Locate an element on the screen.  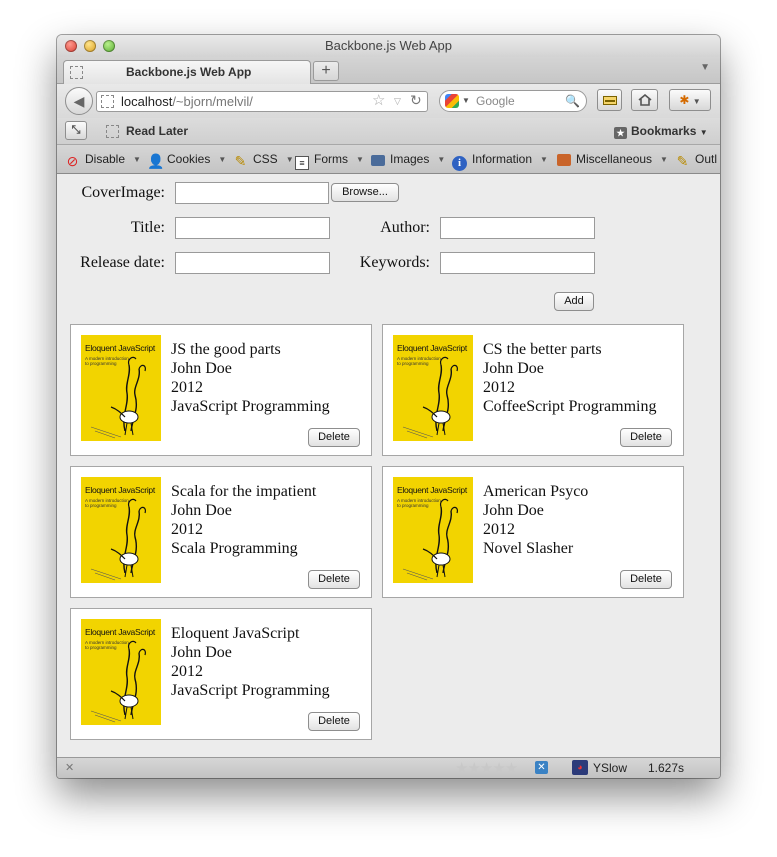
devbar-item-images: Images ▼ is located at coordinates (408, 159).